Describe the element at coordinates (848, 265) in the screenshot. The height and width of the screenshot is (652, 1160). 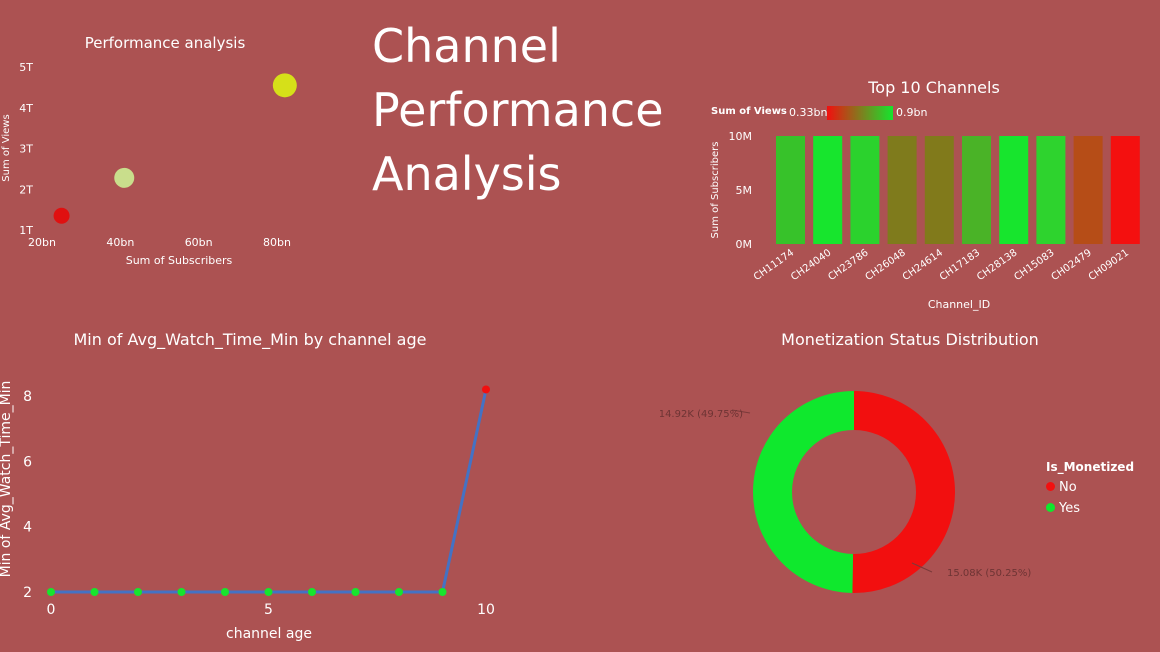
I see `x-tick-label: CH23786` at that location.